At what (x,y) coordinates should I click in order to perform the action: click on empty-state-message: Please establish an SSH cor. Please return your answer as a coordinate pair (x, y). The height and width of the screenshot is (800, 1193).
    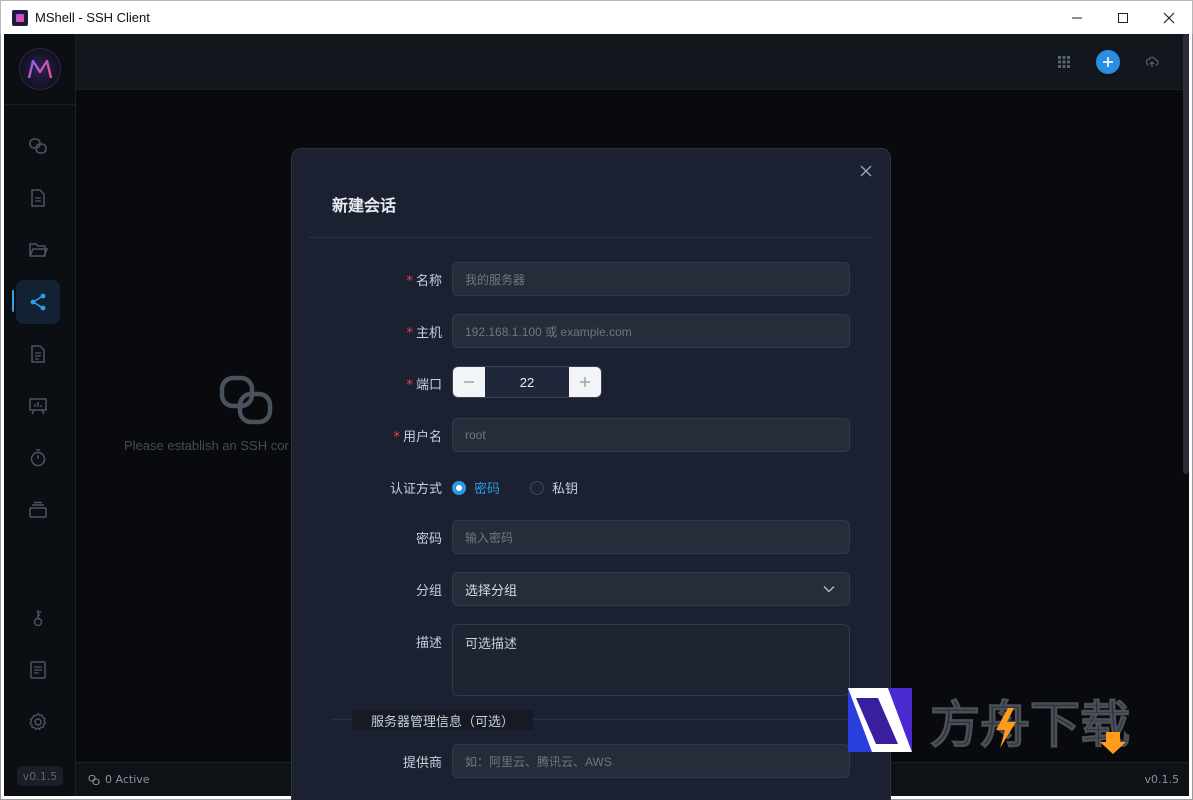
    Looking at the image, I should click on (206, 445).